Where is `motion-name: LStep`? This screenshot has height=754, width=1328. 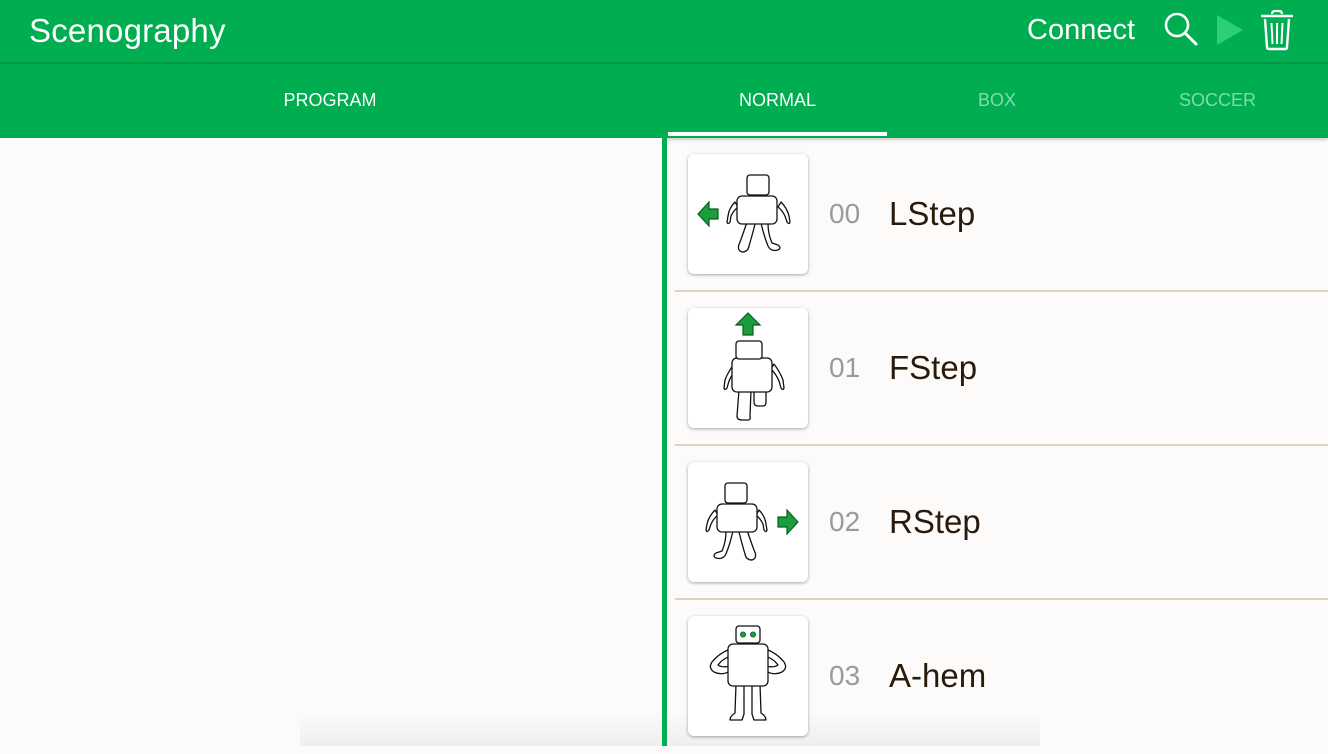
motion-name: LStep is located at coordinates (932, 213).